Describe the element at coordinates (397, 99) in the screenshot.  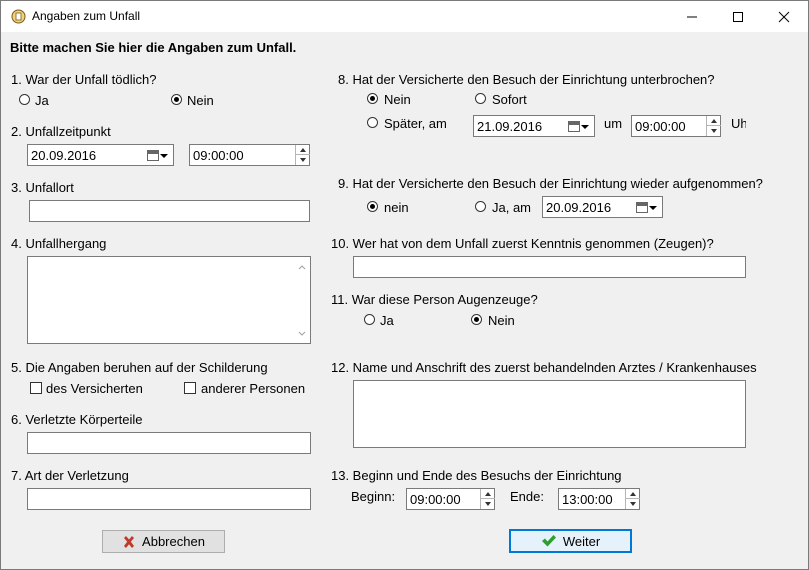
I see `q8-no-label: Nein` at that location.